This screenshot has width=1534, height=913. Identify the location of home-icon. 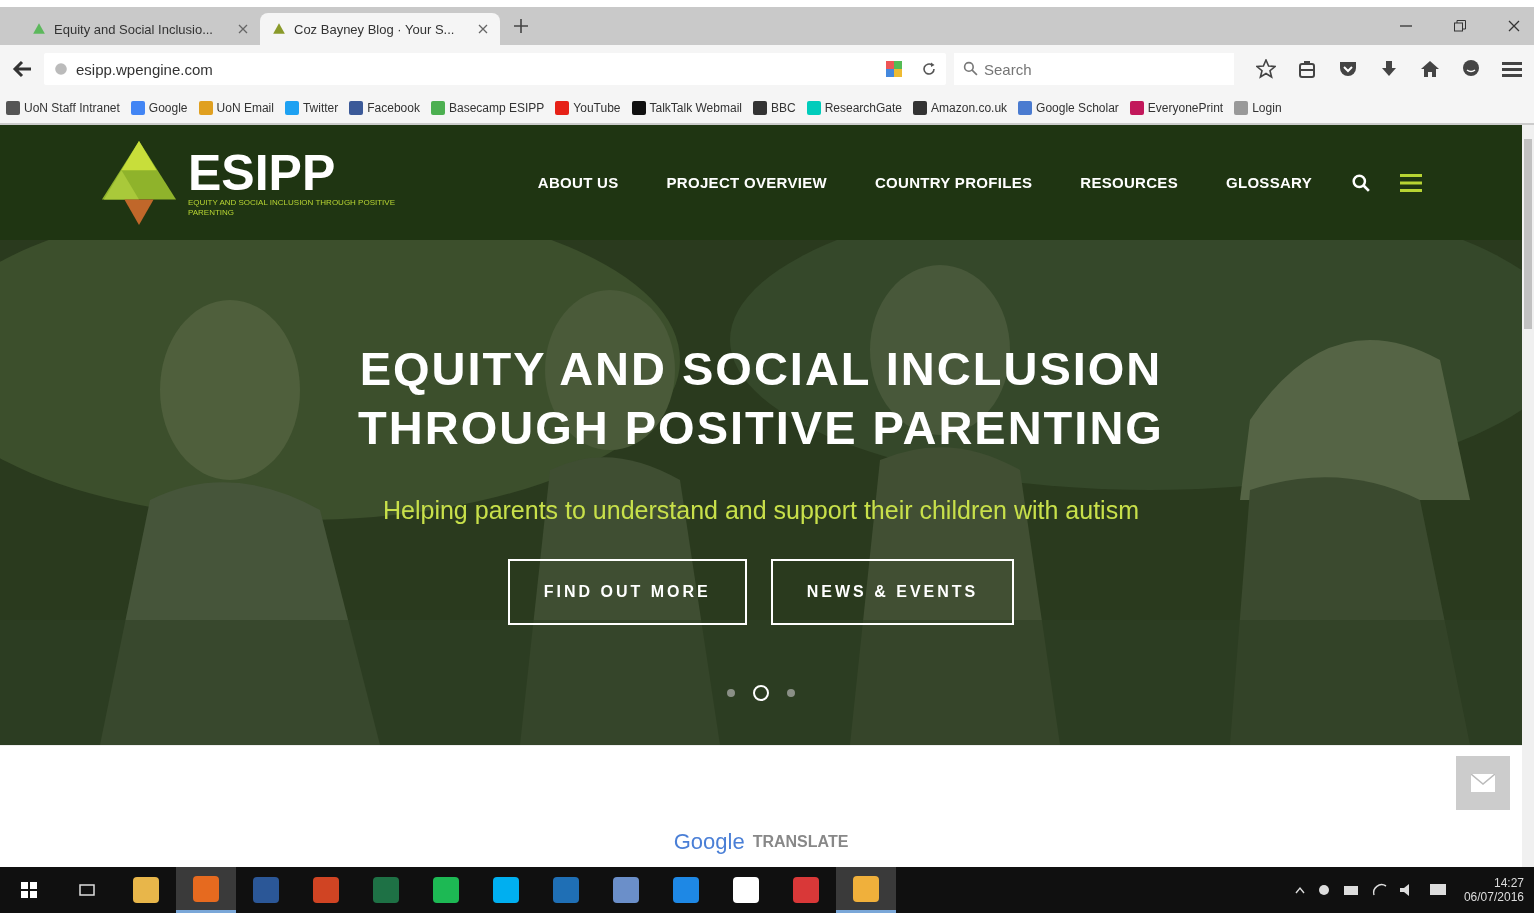
(1430, 69).